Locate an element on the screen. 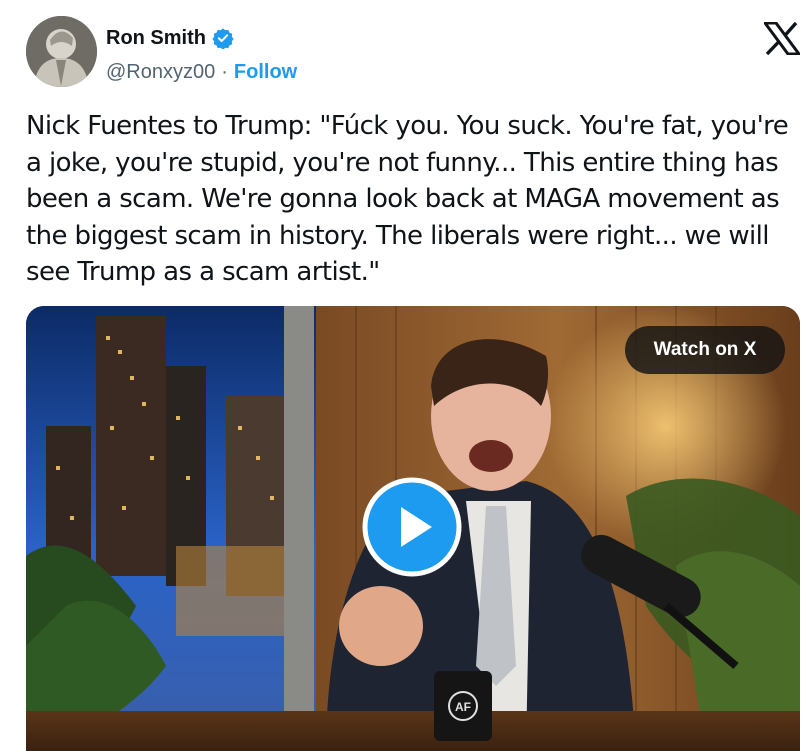 This screenshot has height=751, width=804. play-icon is located at coordinates (412, 527).